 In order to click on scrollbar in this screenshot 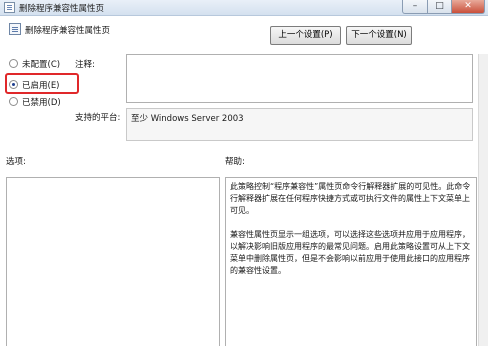, I will do `click(483, 200)`.